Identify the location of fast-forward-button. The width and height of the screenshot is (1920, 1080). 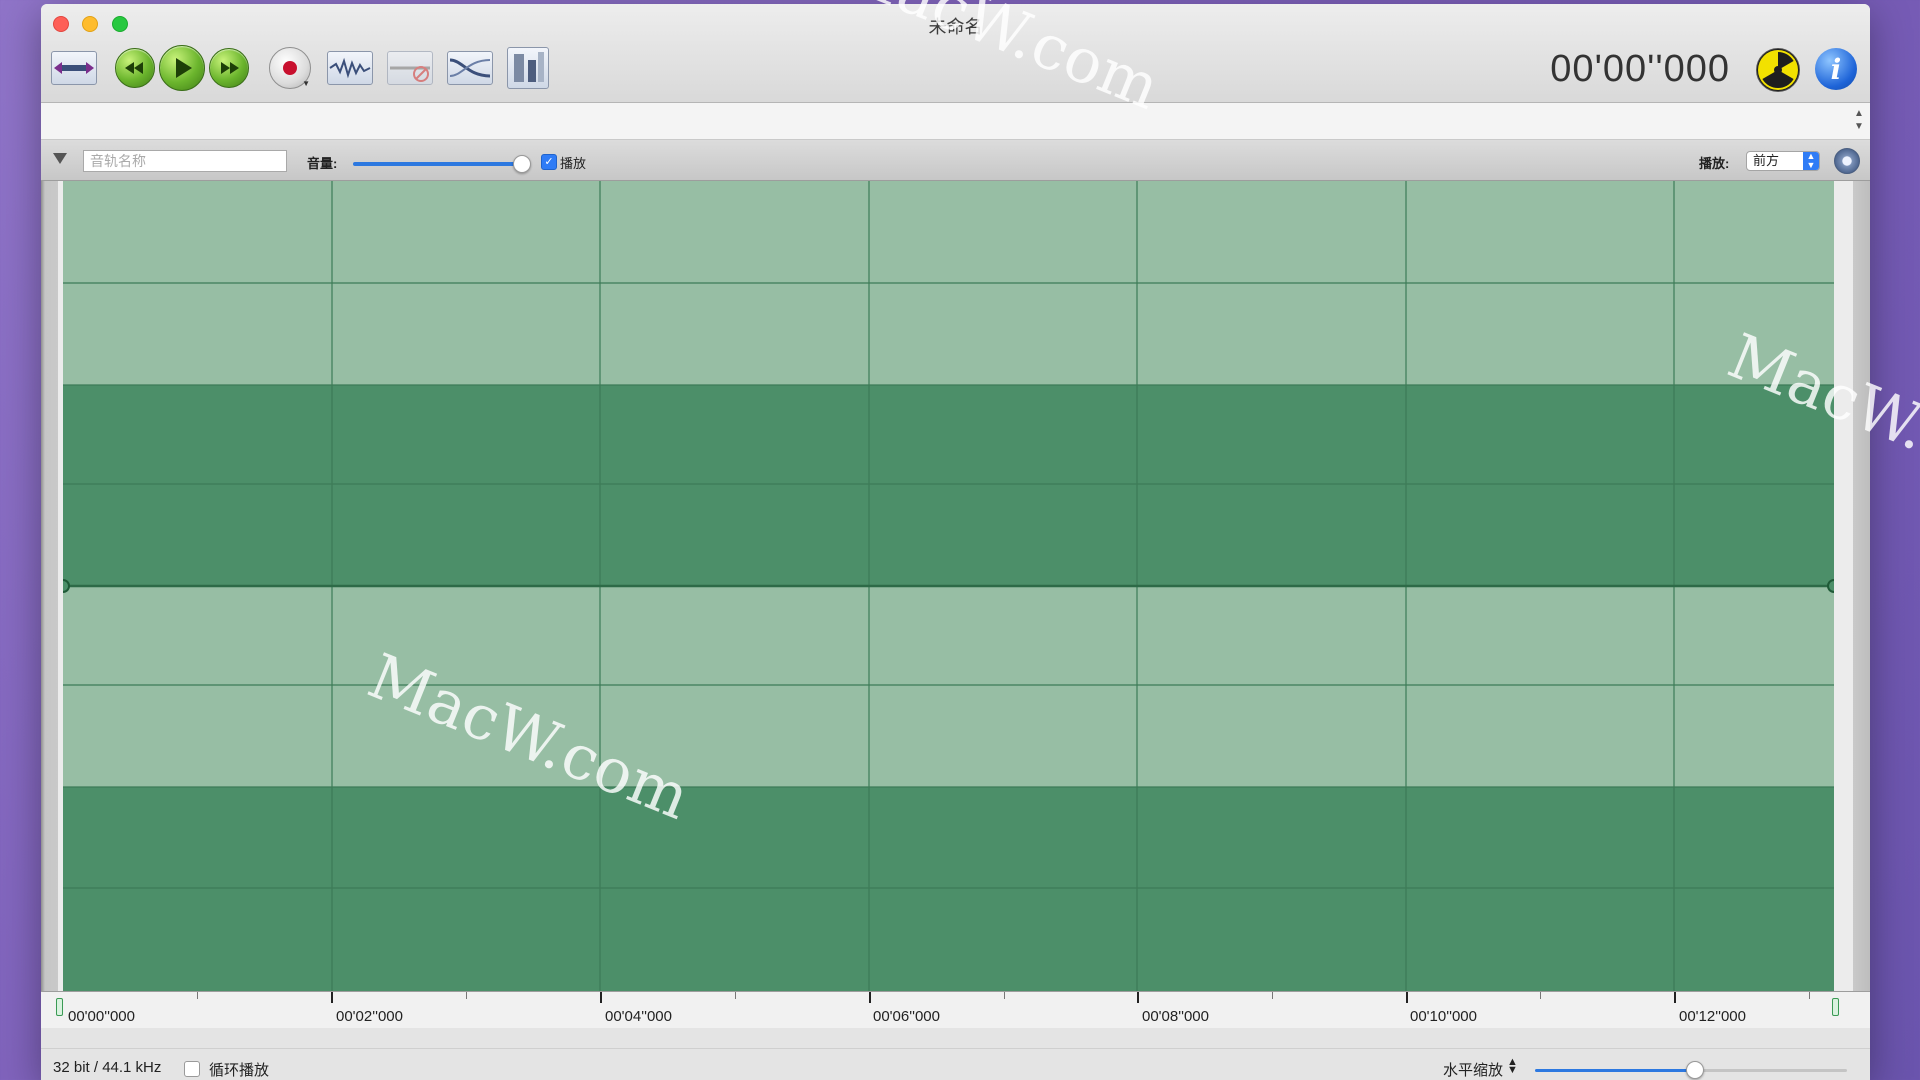
(229, 68).